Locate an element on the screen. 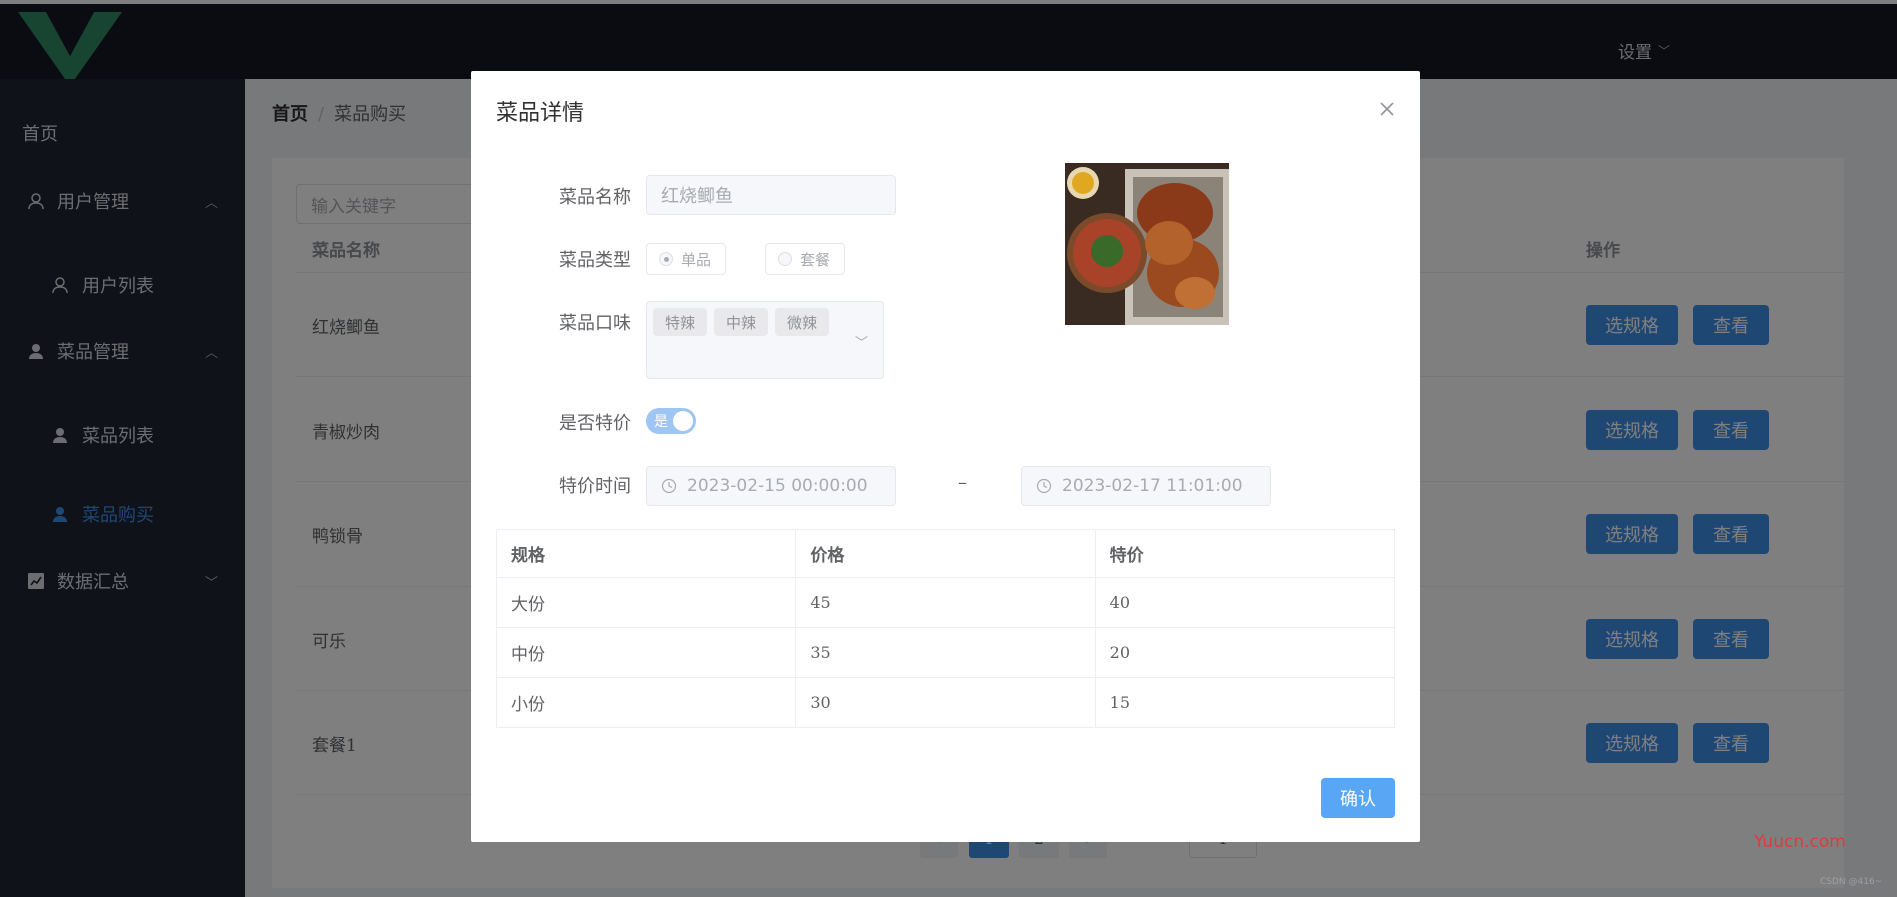 The width and height of the screenshot is (1897, 897). price-cell: 35 is located at coordinates (945, 652).